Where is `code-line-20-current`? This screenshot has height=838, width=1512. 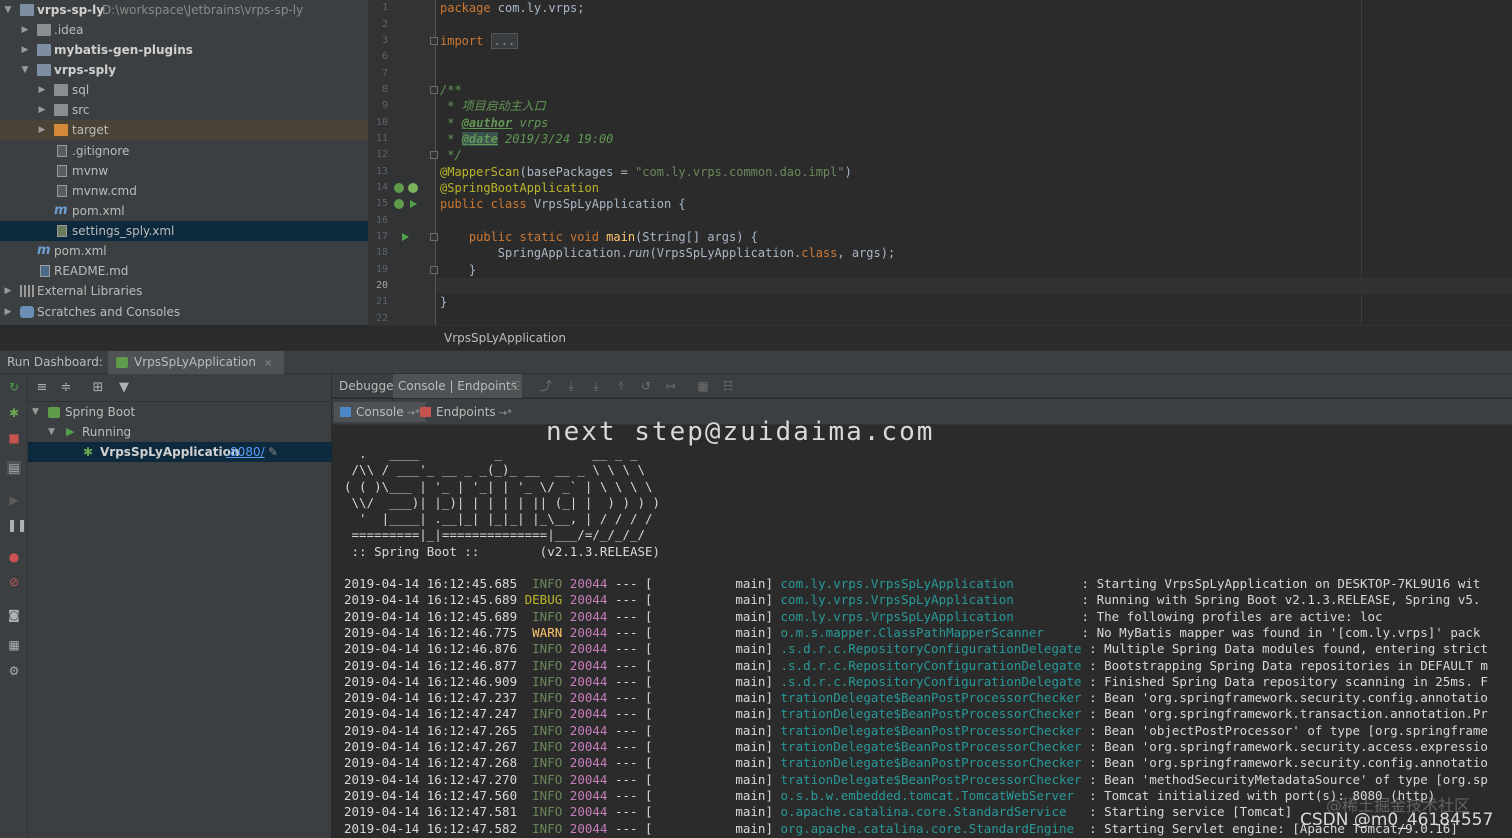
code-line-20-current is located at coordinates (974, 286).